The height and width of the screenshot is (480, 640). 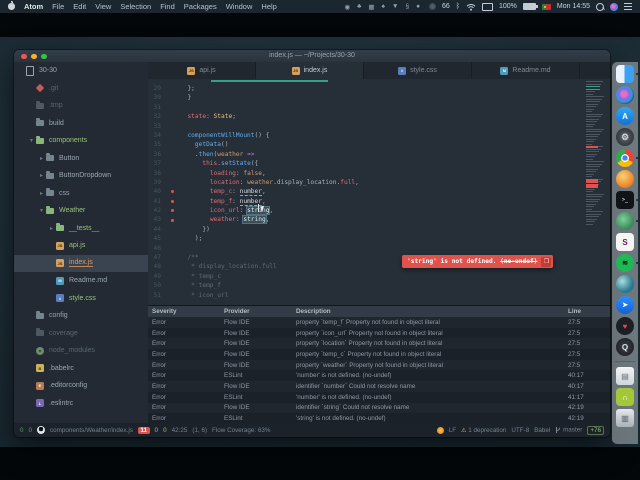 I want to click on tree-item-components: ▾ components, so click(x=81, y=141).